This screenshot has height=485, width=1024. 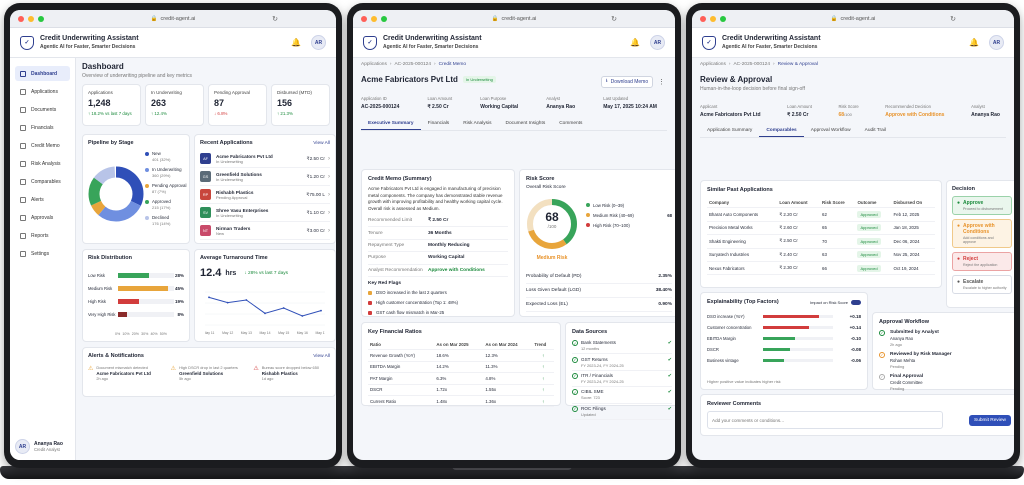 What do you see at coordinates (990, 420) in the screenshot?
I see `submit-review-button: Submit Review` at bounding box center [990, 420].